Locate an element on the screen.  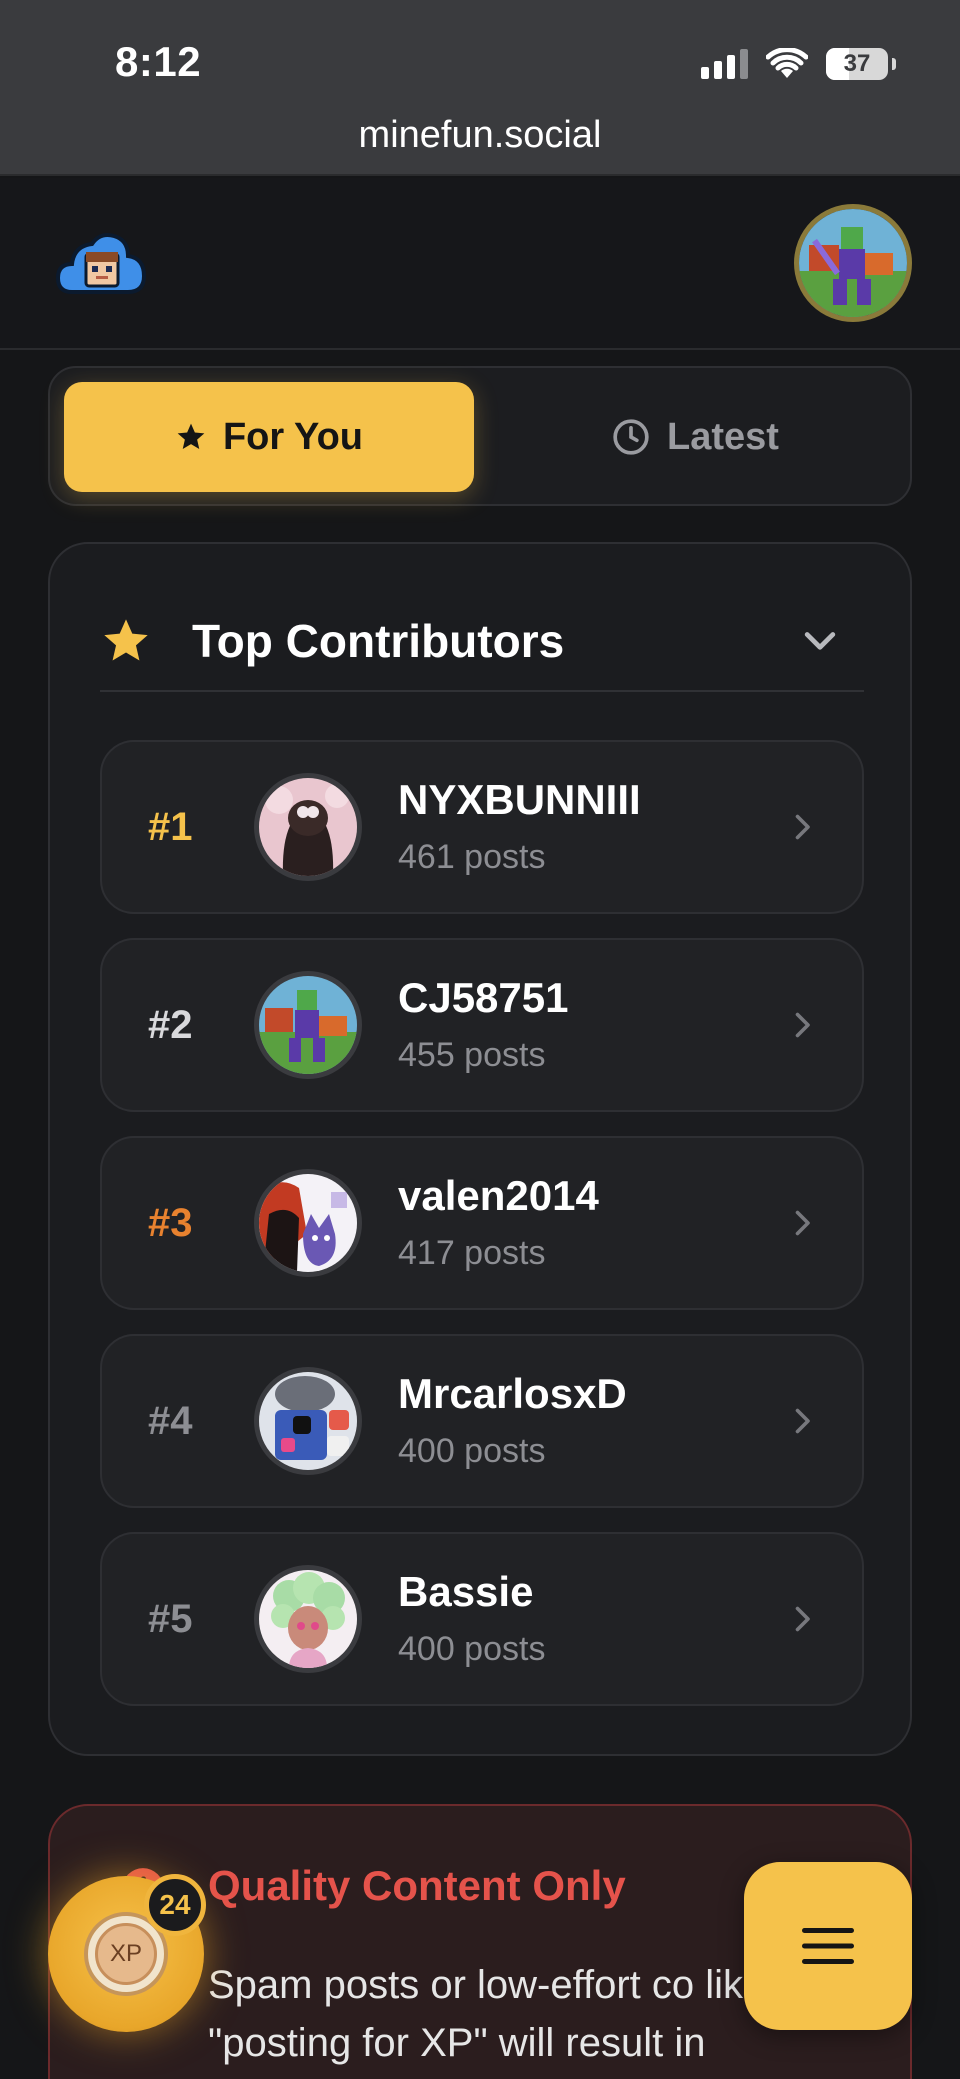
top-contributors-title: Top Contributors is located at coordinates (378, 641).